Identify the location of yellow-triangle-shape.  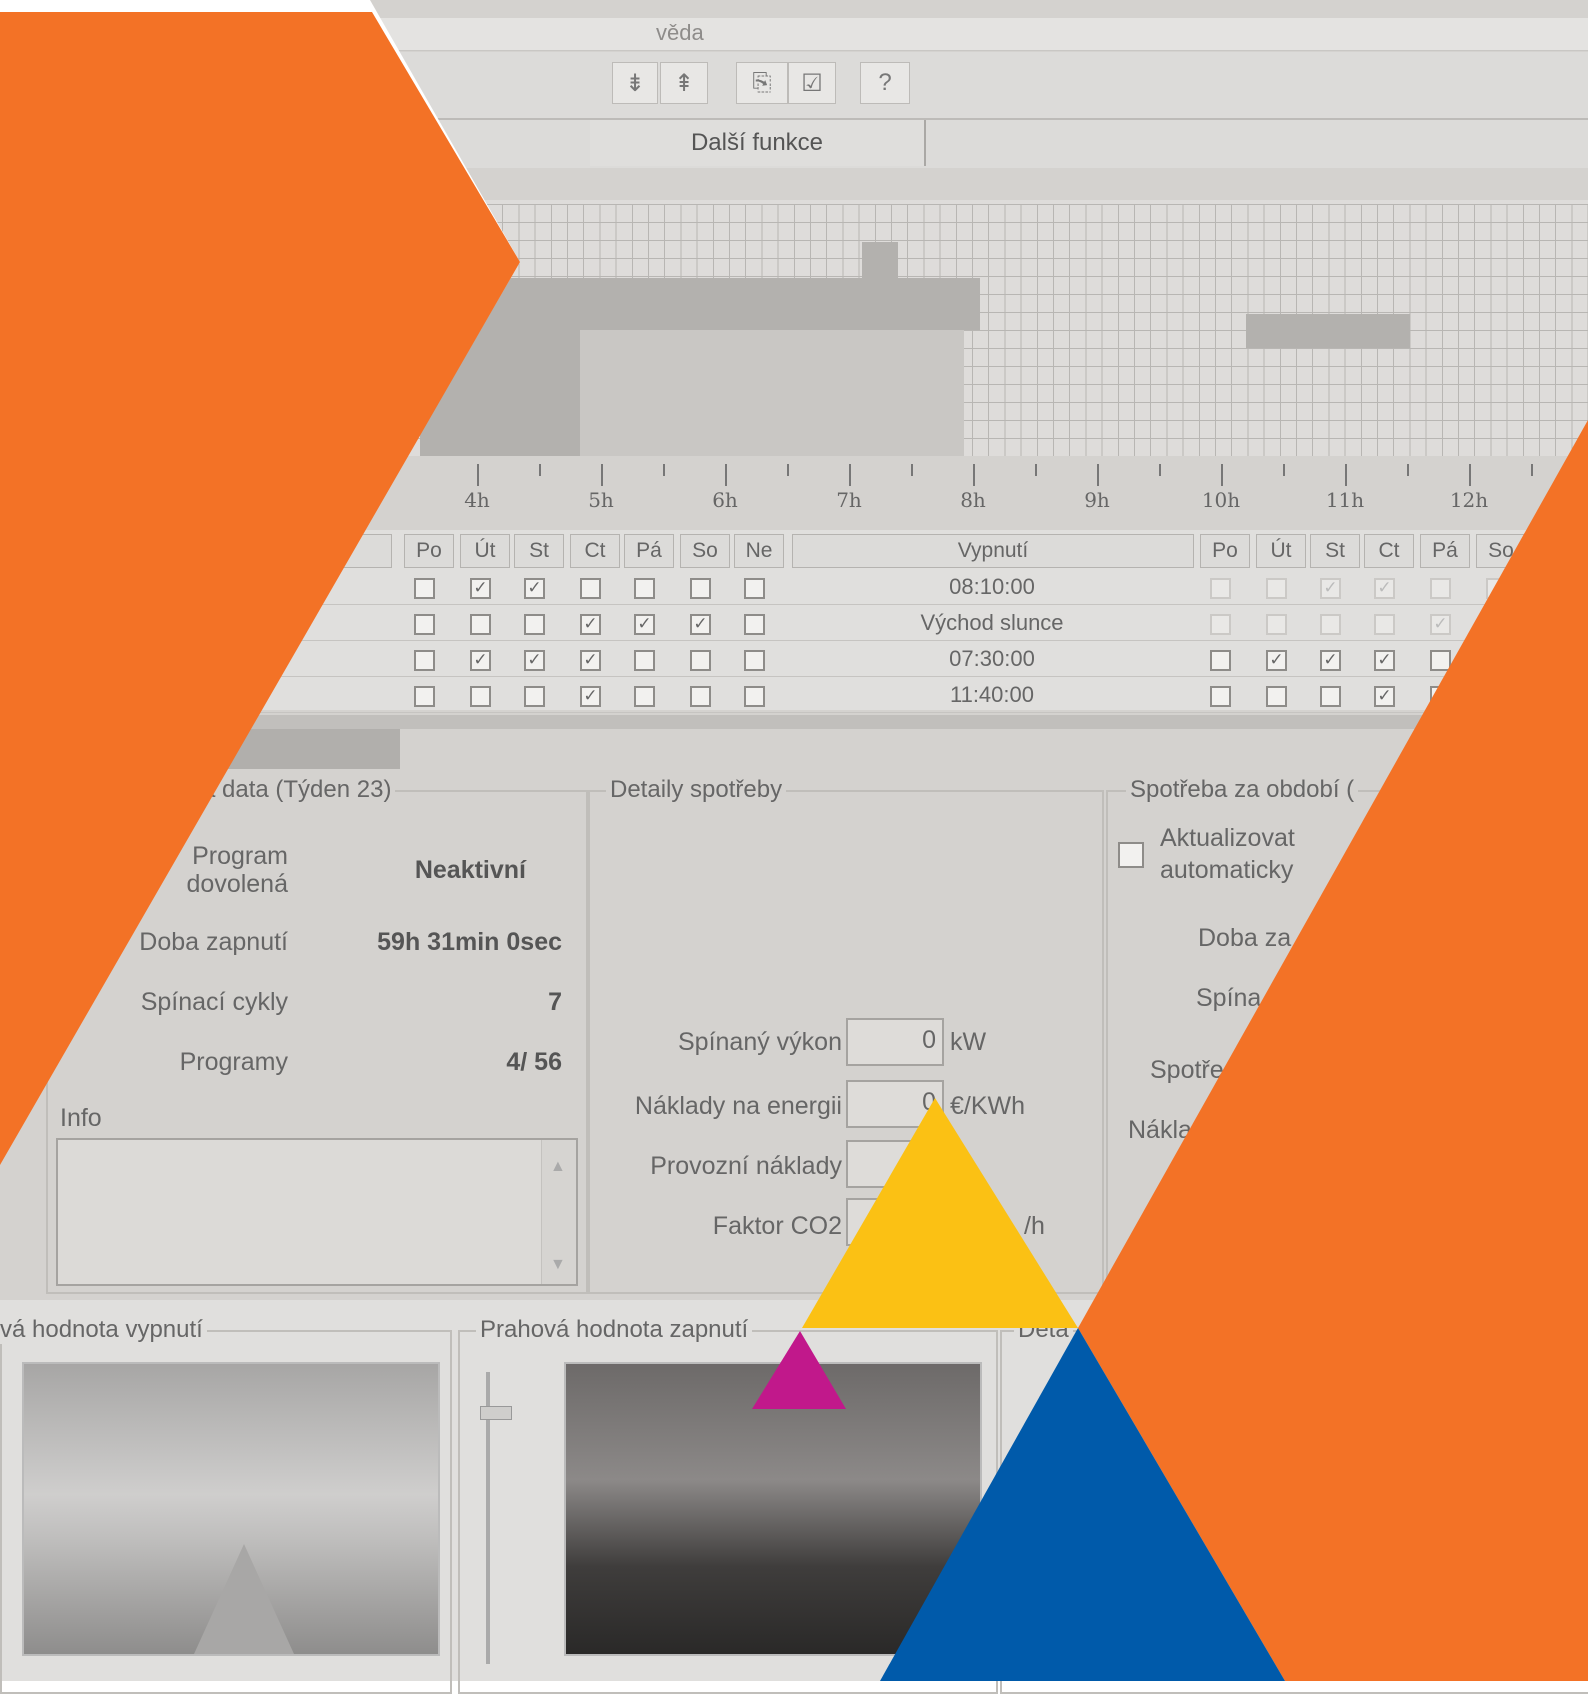
(940, 1213).